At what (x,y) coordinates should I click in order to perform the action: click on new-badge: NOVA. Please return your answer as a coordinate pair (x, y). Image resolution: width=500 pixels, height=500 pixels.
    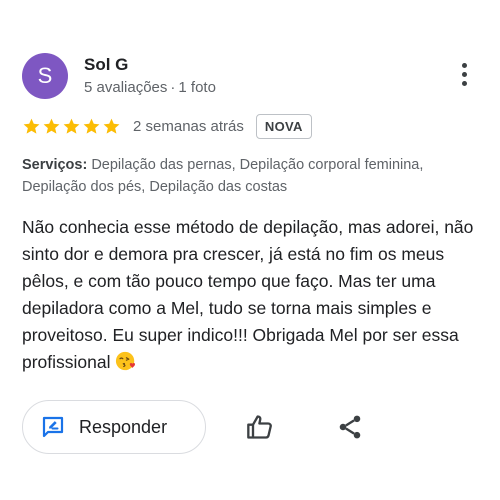
    Looking at the image, I should click on (283, 126).